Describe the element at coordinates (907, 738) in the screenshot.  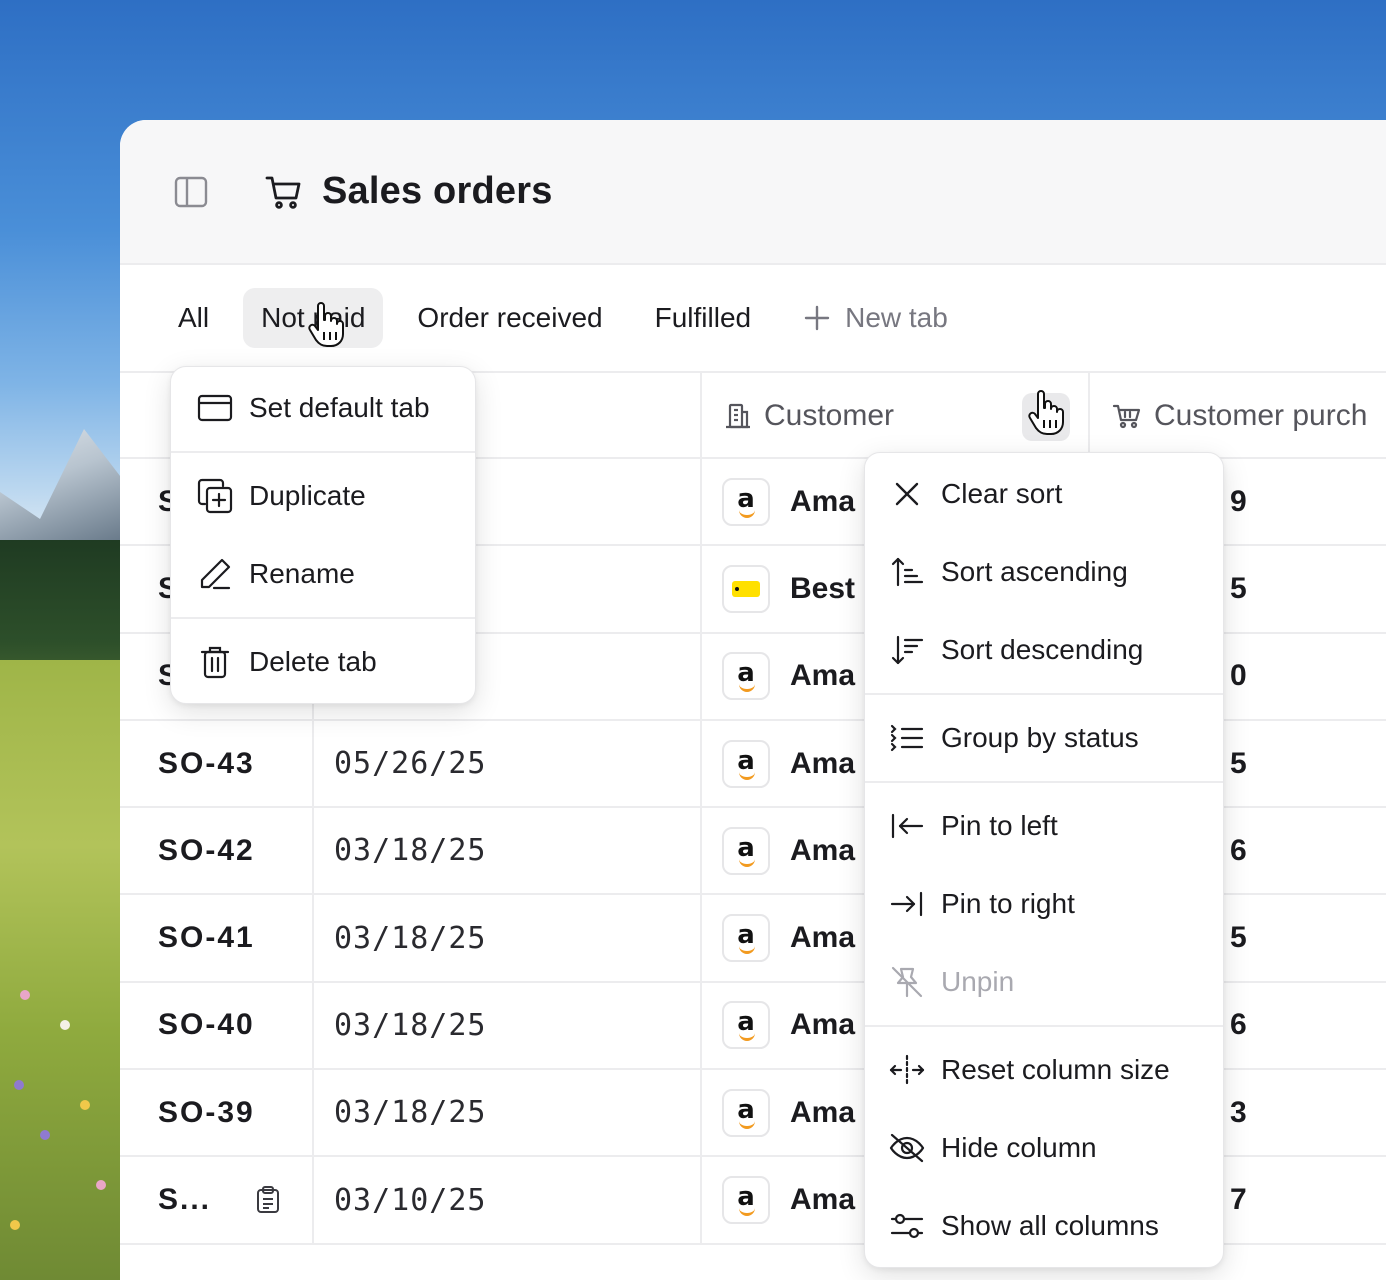
I see `group-list-icon` at that location.